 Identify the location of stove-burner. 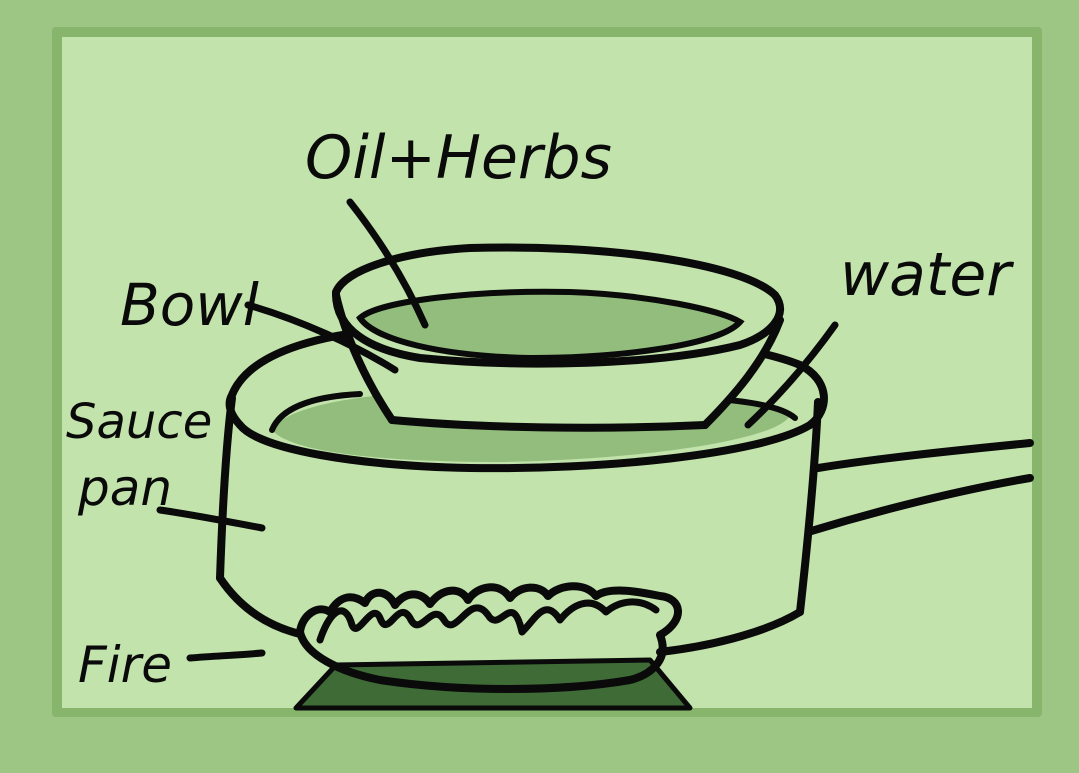
(493, 684).